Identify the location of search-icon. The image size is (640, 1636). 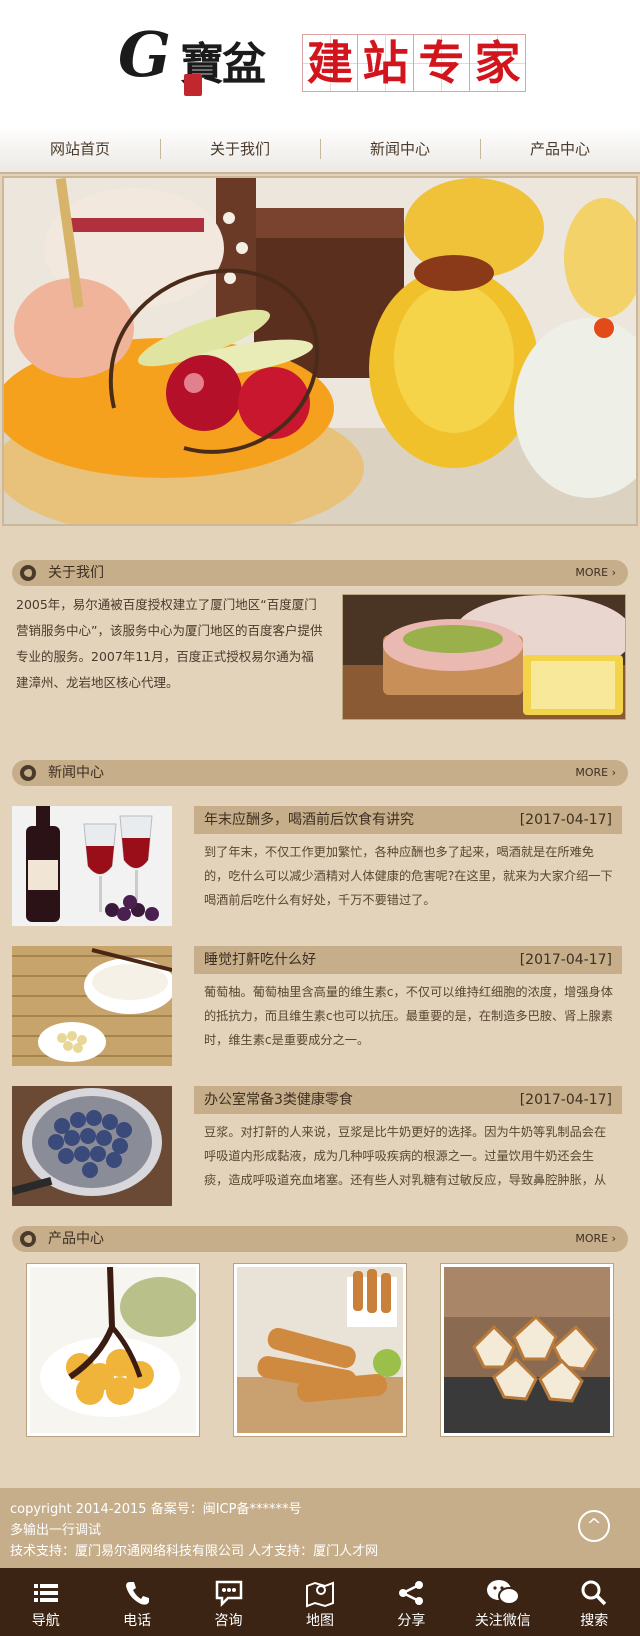
(594, 1593).